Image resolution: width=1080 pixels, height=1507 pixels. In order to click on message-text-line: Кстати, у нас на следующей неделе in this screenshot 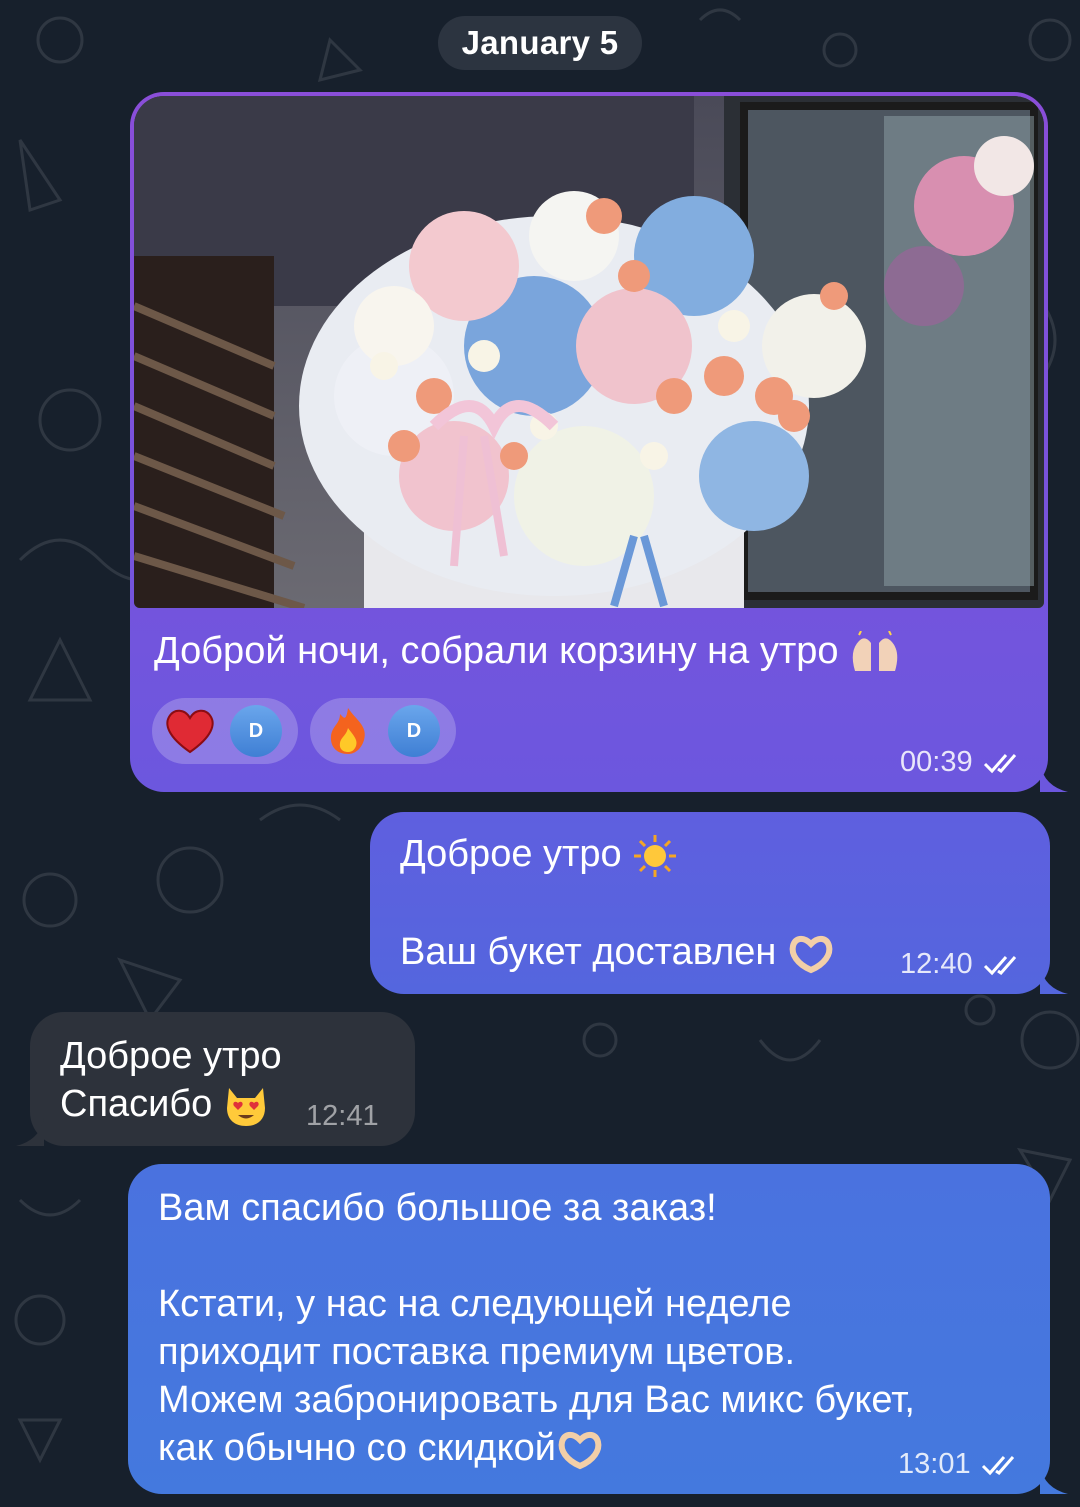, I will do `click(475, 1304)`.